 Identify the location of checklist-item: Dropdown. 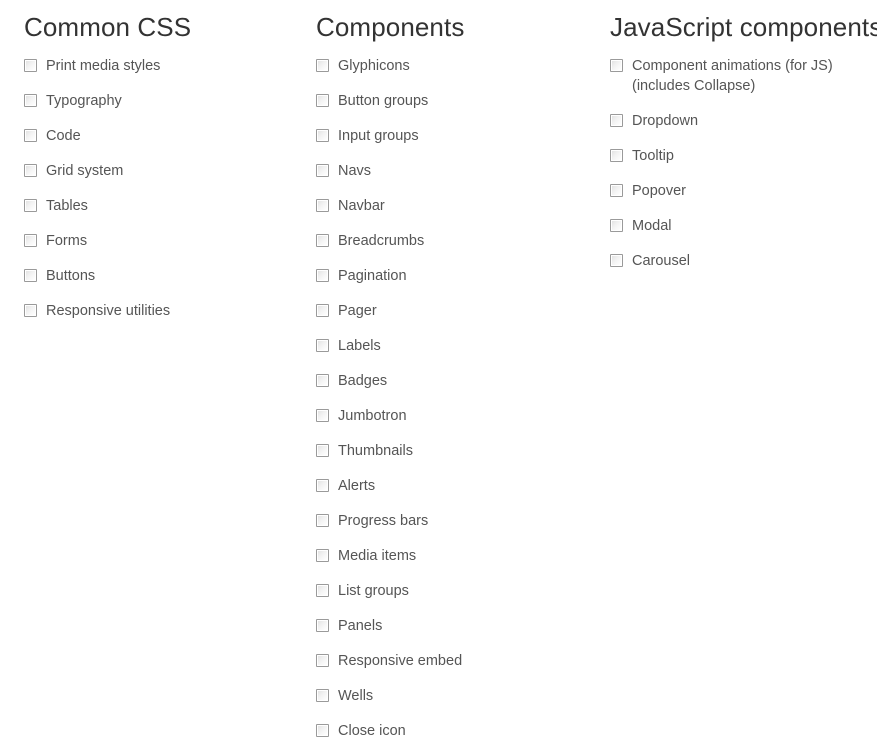
(740, 121).